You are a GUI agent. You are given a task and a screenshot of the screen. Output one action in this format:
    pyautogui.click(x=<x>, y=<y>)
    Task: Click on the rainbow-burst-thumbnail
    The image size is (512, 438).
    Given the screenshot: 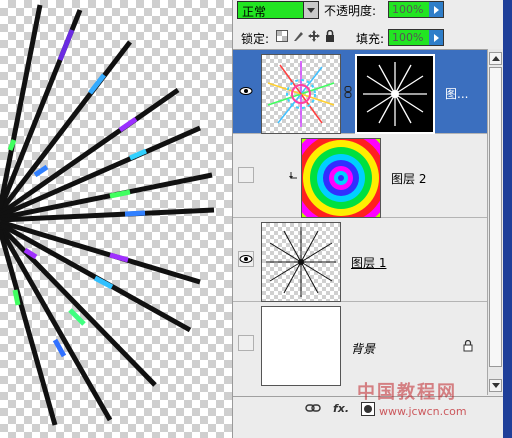 What is the action you would take?
    pyautogui.click(x=301, y=94)
    